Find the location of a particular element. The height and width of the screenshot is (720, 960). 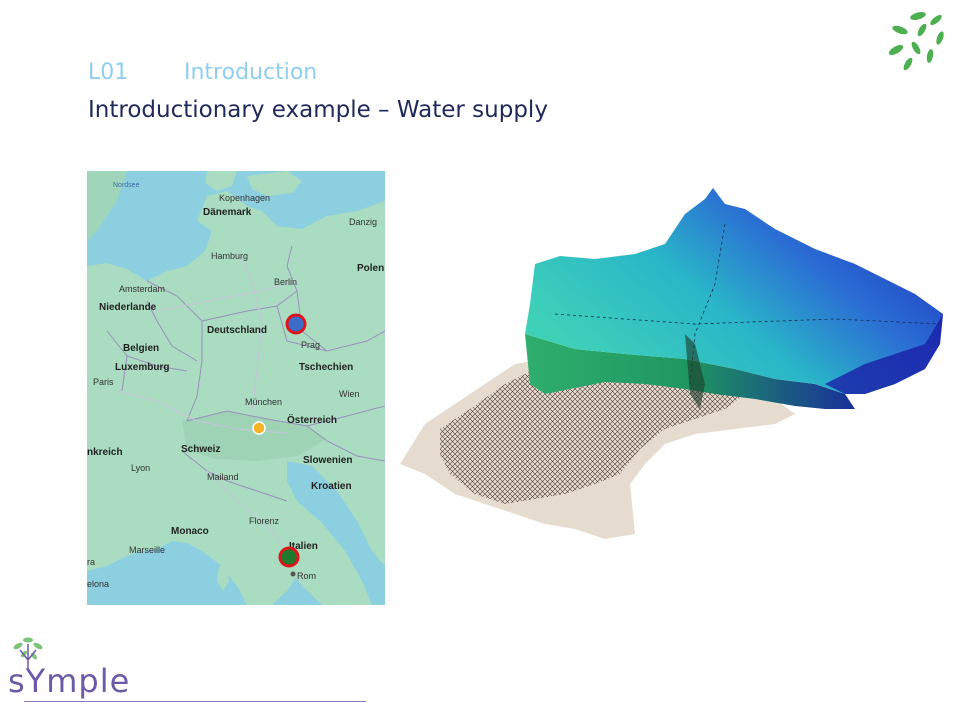

alps-star is located at coordinates (259, 428).